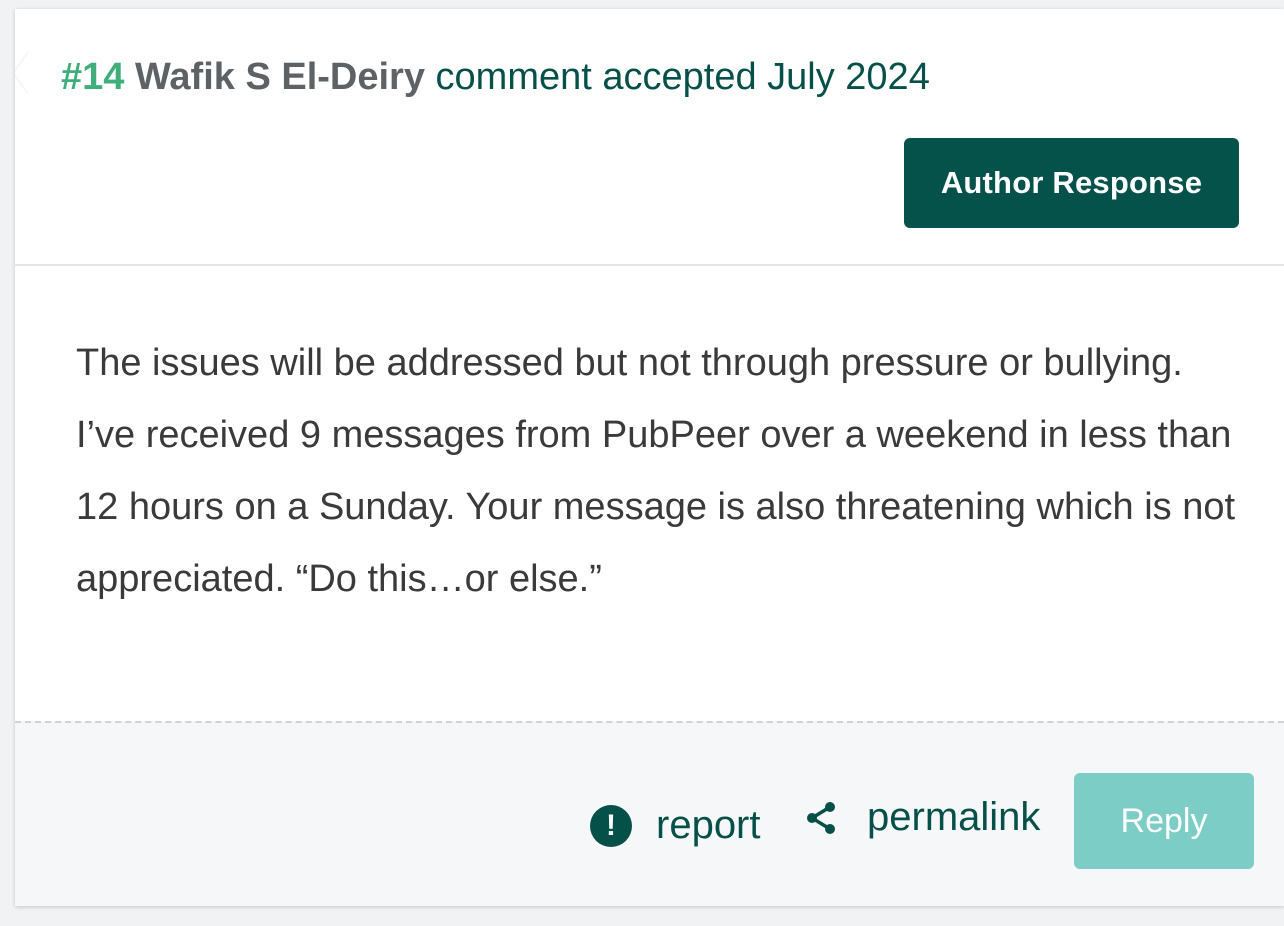 This screenshot has height=926, width=1284. Describe the element at coordinates (280, 77) in the screenshot. I see `author-name: Wafik S El-Deiry` at that location.